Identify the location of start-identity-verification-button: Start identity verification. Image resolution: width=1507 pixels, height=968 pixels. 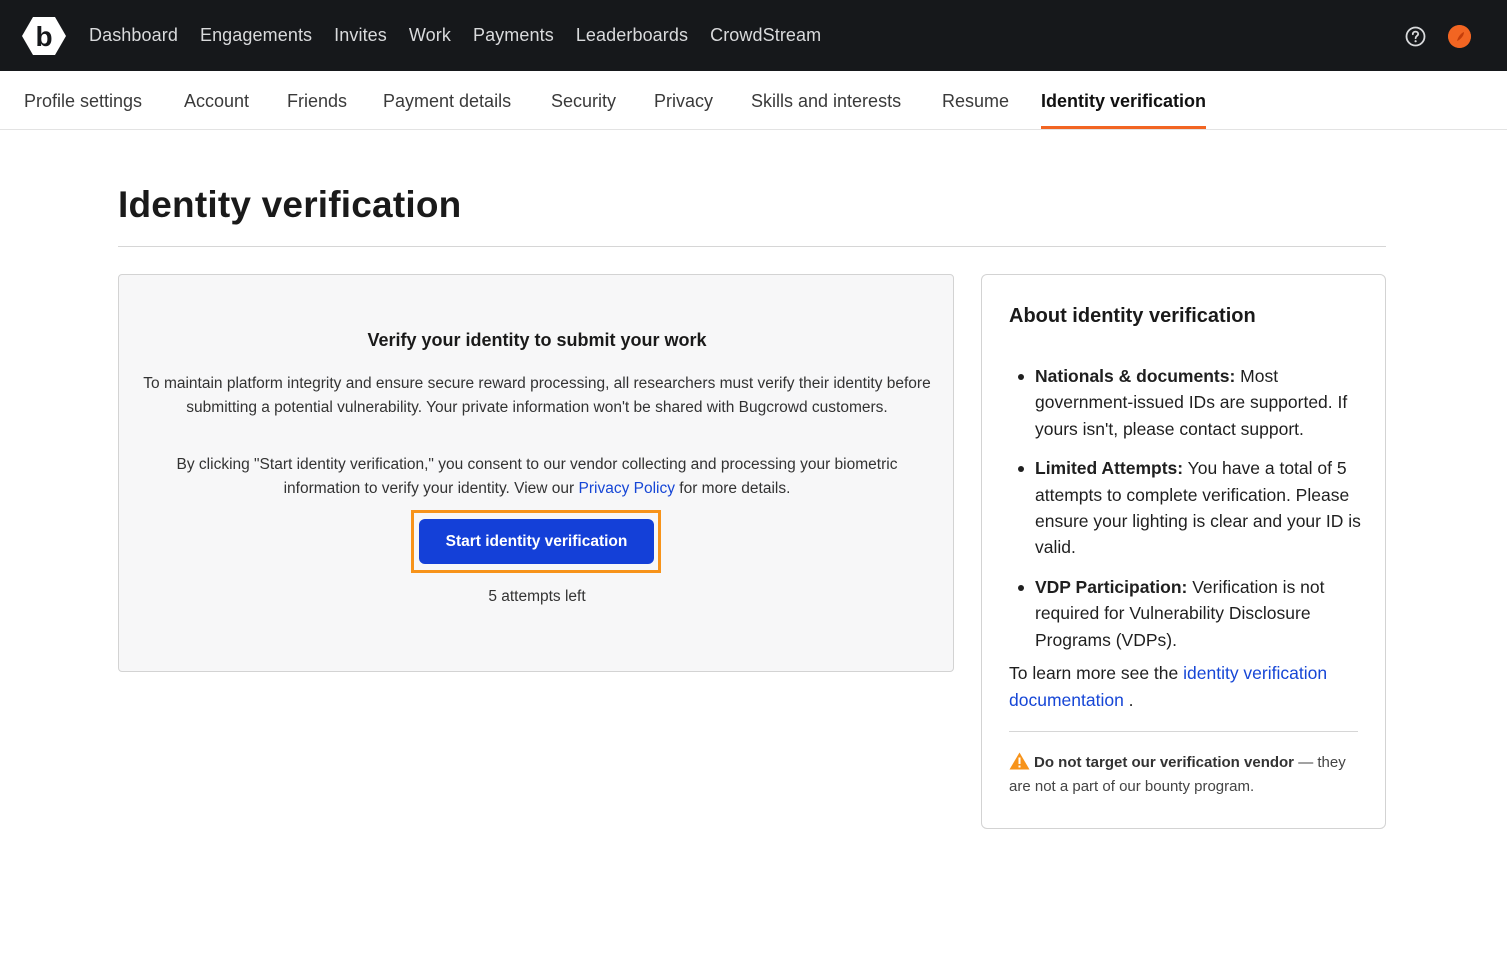
(536, 541).